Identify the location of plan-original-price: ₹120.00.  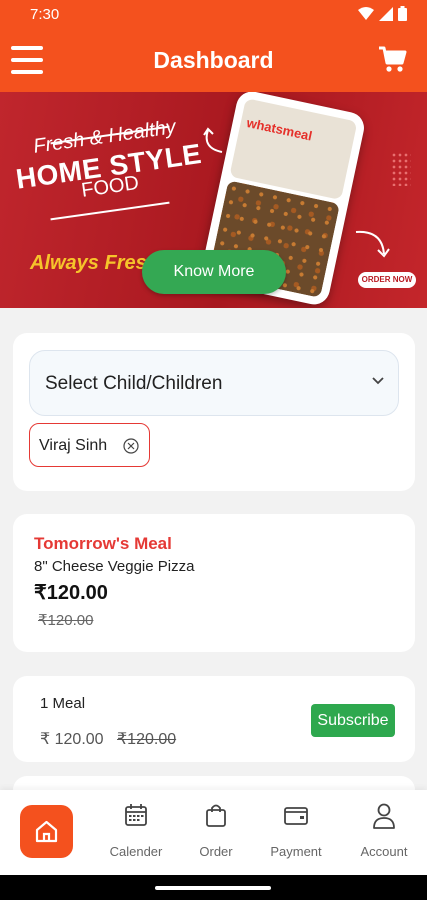
(147, 739).